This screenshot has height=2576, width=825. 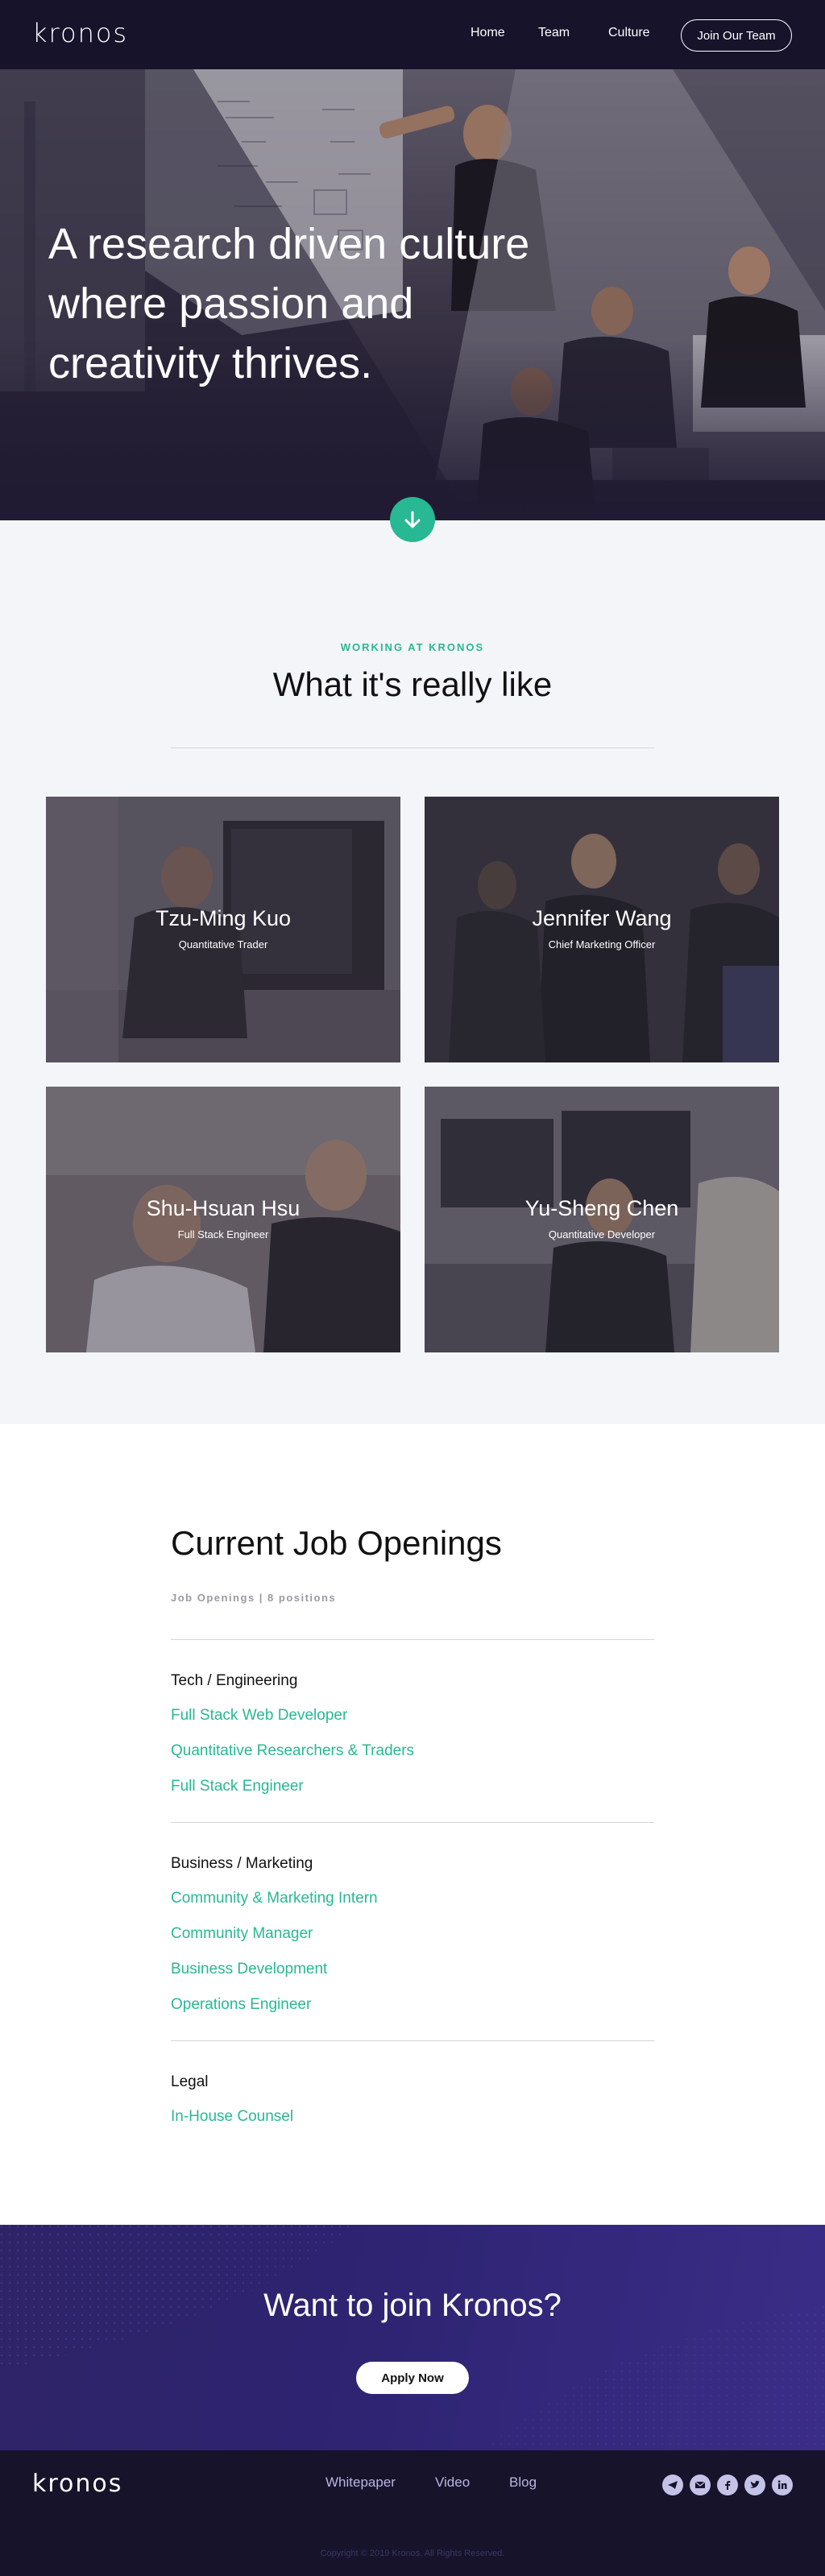 I want to click on job-link: In-House Counsel, so click(x=232, y=2117).